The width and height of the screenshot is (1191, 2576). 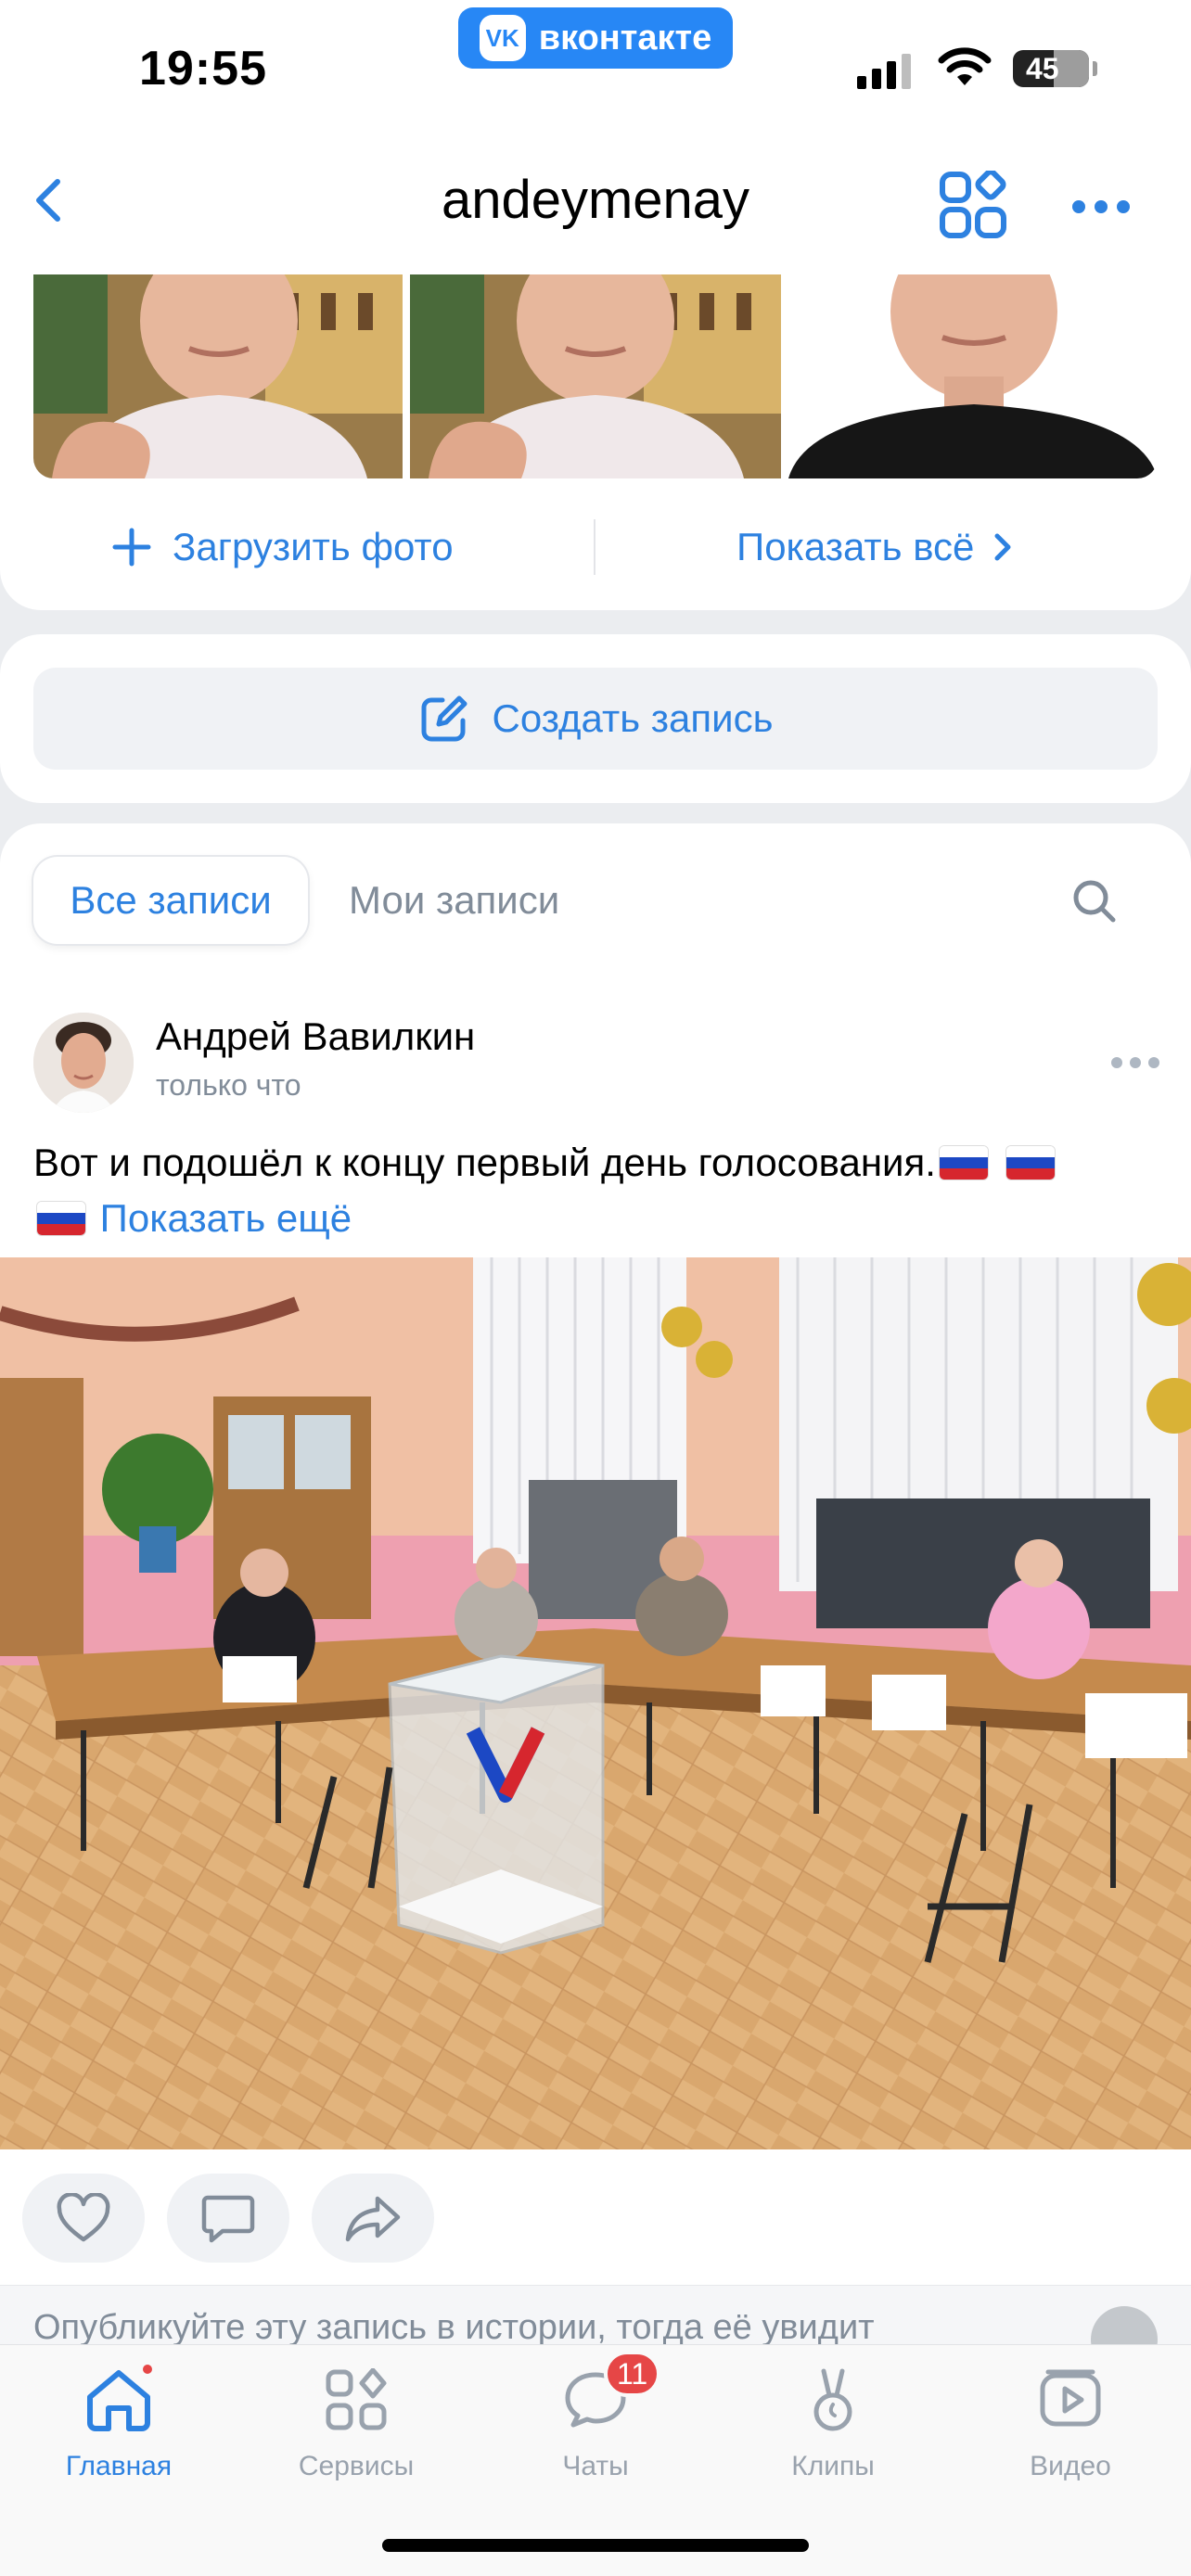 I want to click on cellular-signal-icon, so click(x=884, y=71).